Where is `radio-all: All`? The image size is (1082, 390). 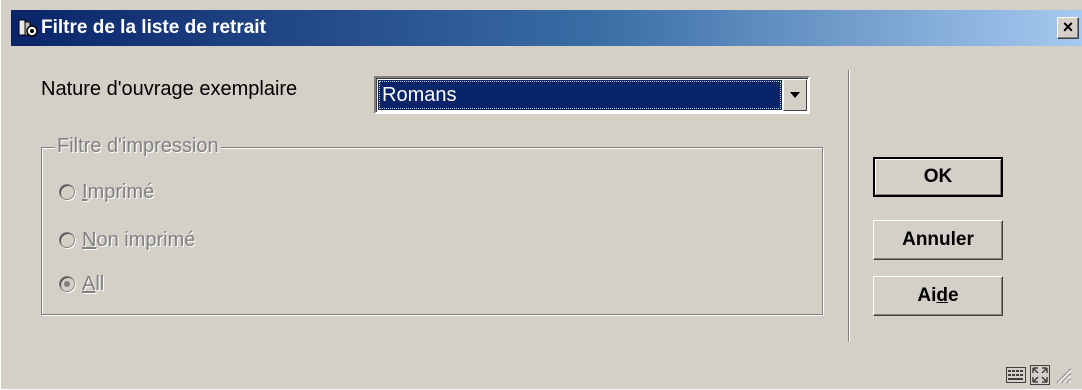
radio-all: All is located at coordinates (81, 284).